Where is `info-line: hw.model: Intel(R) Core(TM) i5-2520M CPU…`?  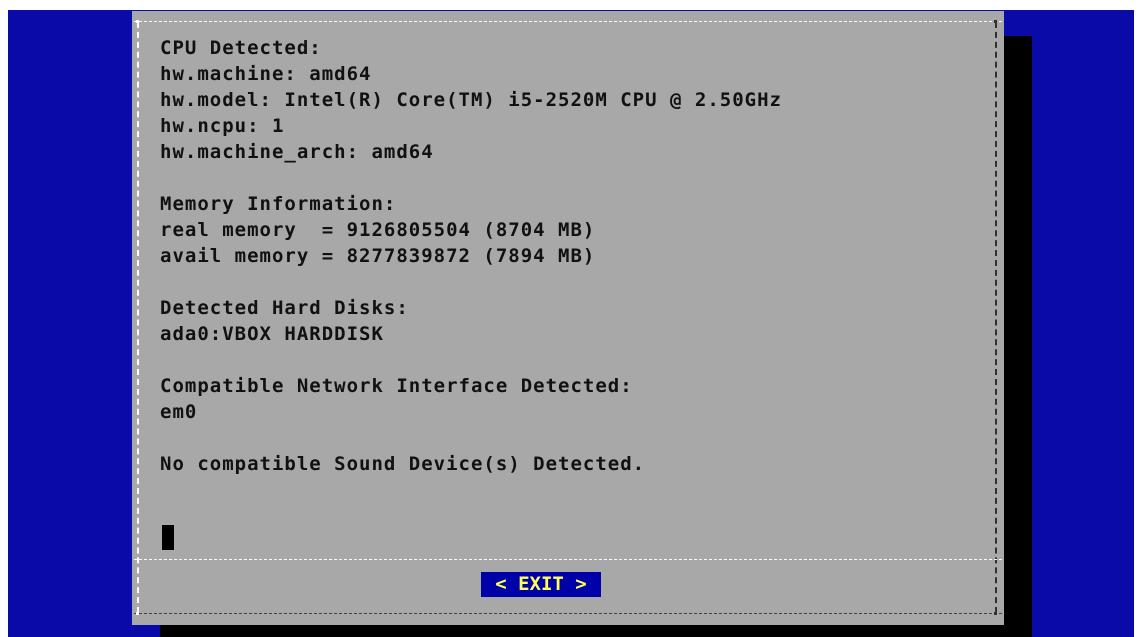 info-line: hw.model: Intel(R) Core(TM) i5-2520M CPU… is located at coordinates (471, 100).